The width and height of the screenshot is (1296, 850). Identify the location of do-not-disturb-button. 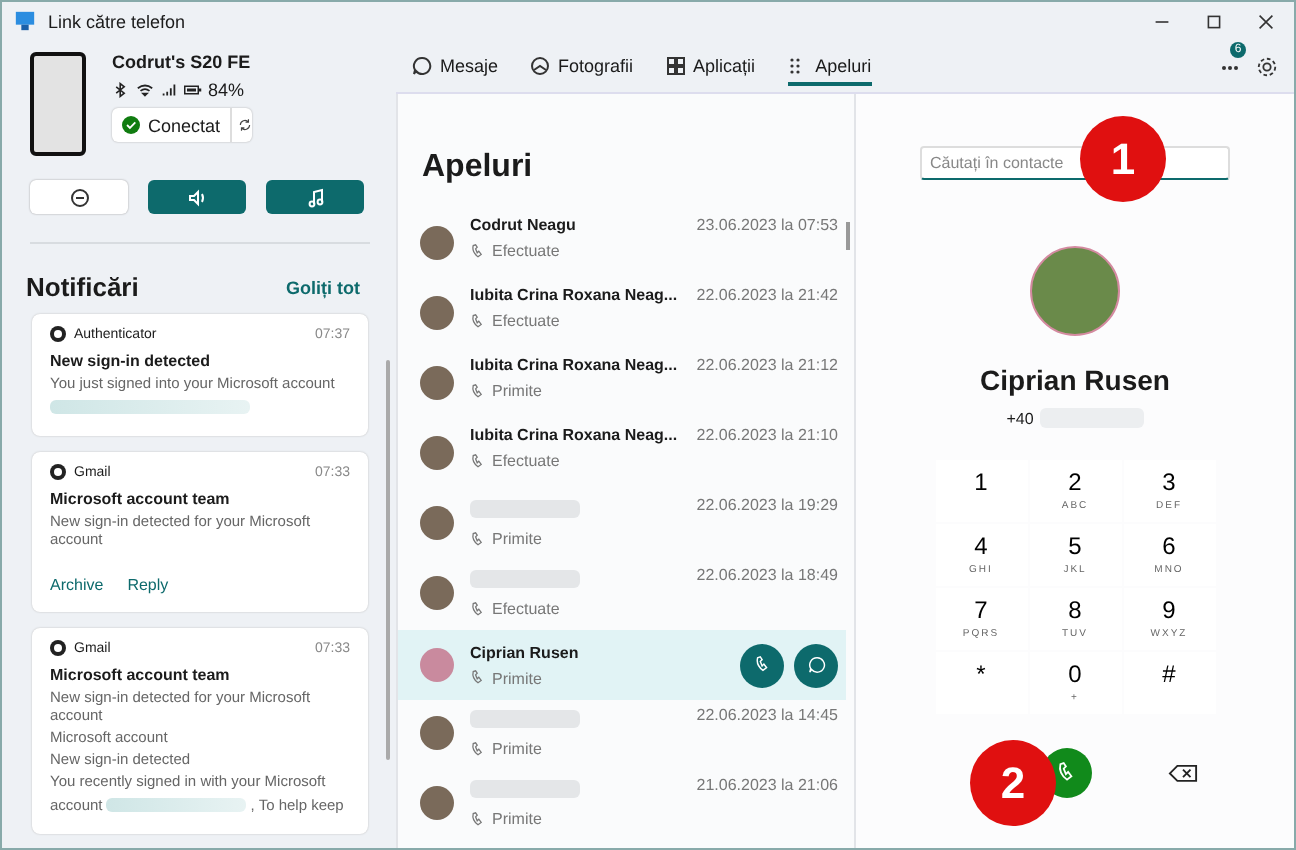
(79, 197).